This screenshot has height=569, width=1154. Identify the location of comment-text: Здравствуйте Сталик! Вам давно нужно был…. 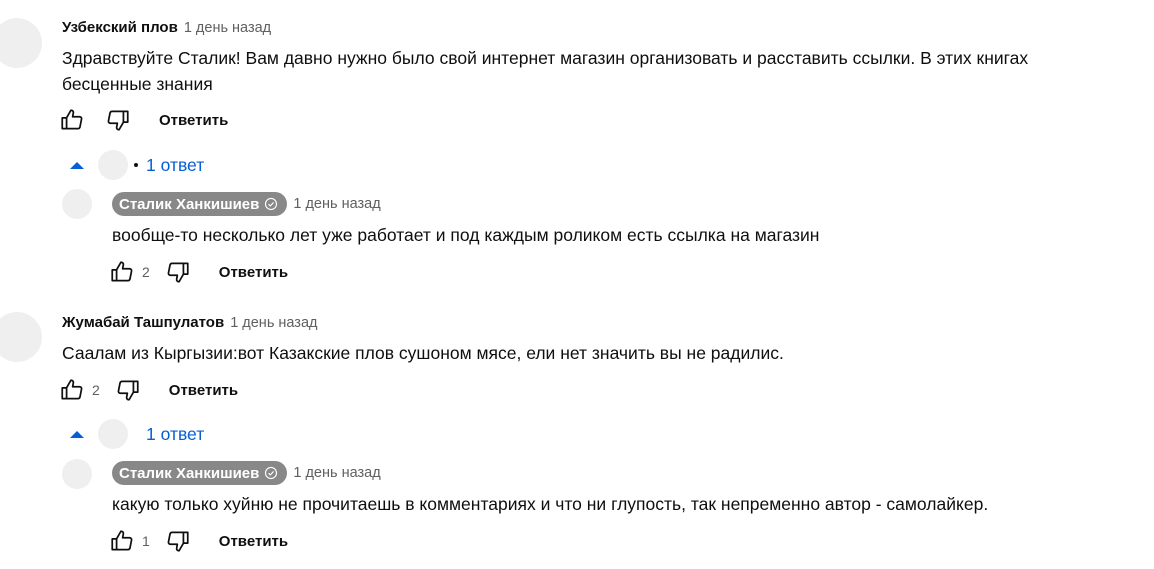
(545, 71).